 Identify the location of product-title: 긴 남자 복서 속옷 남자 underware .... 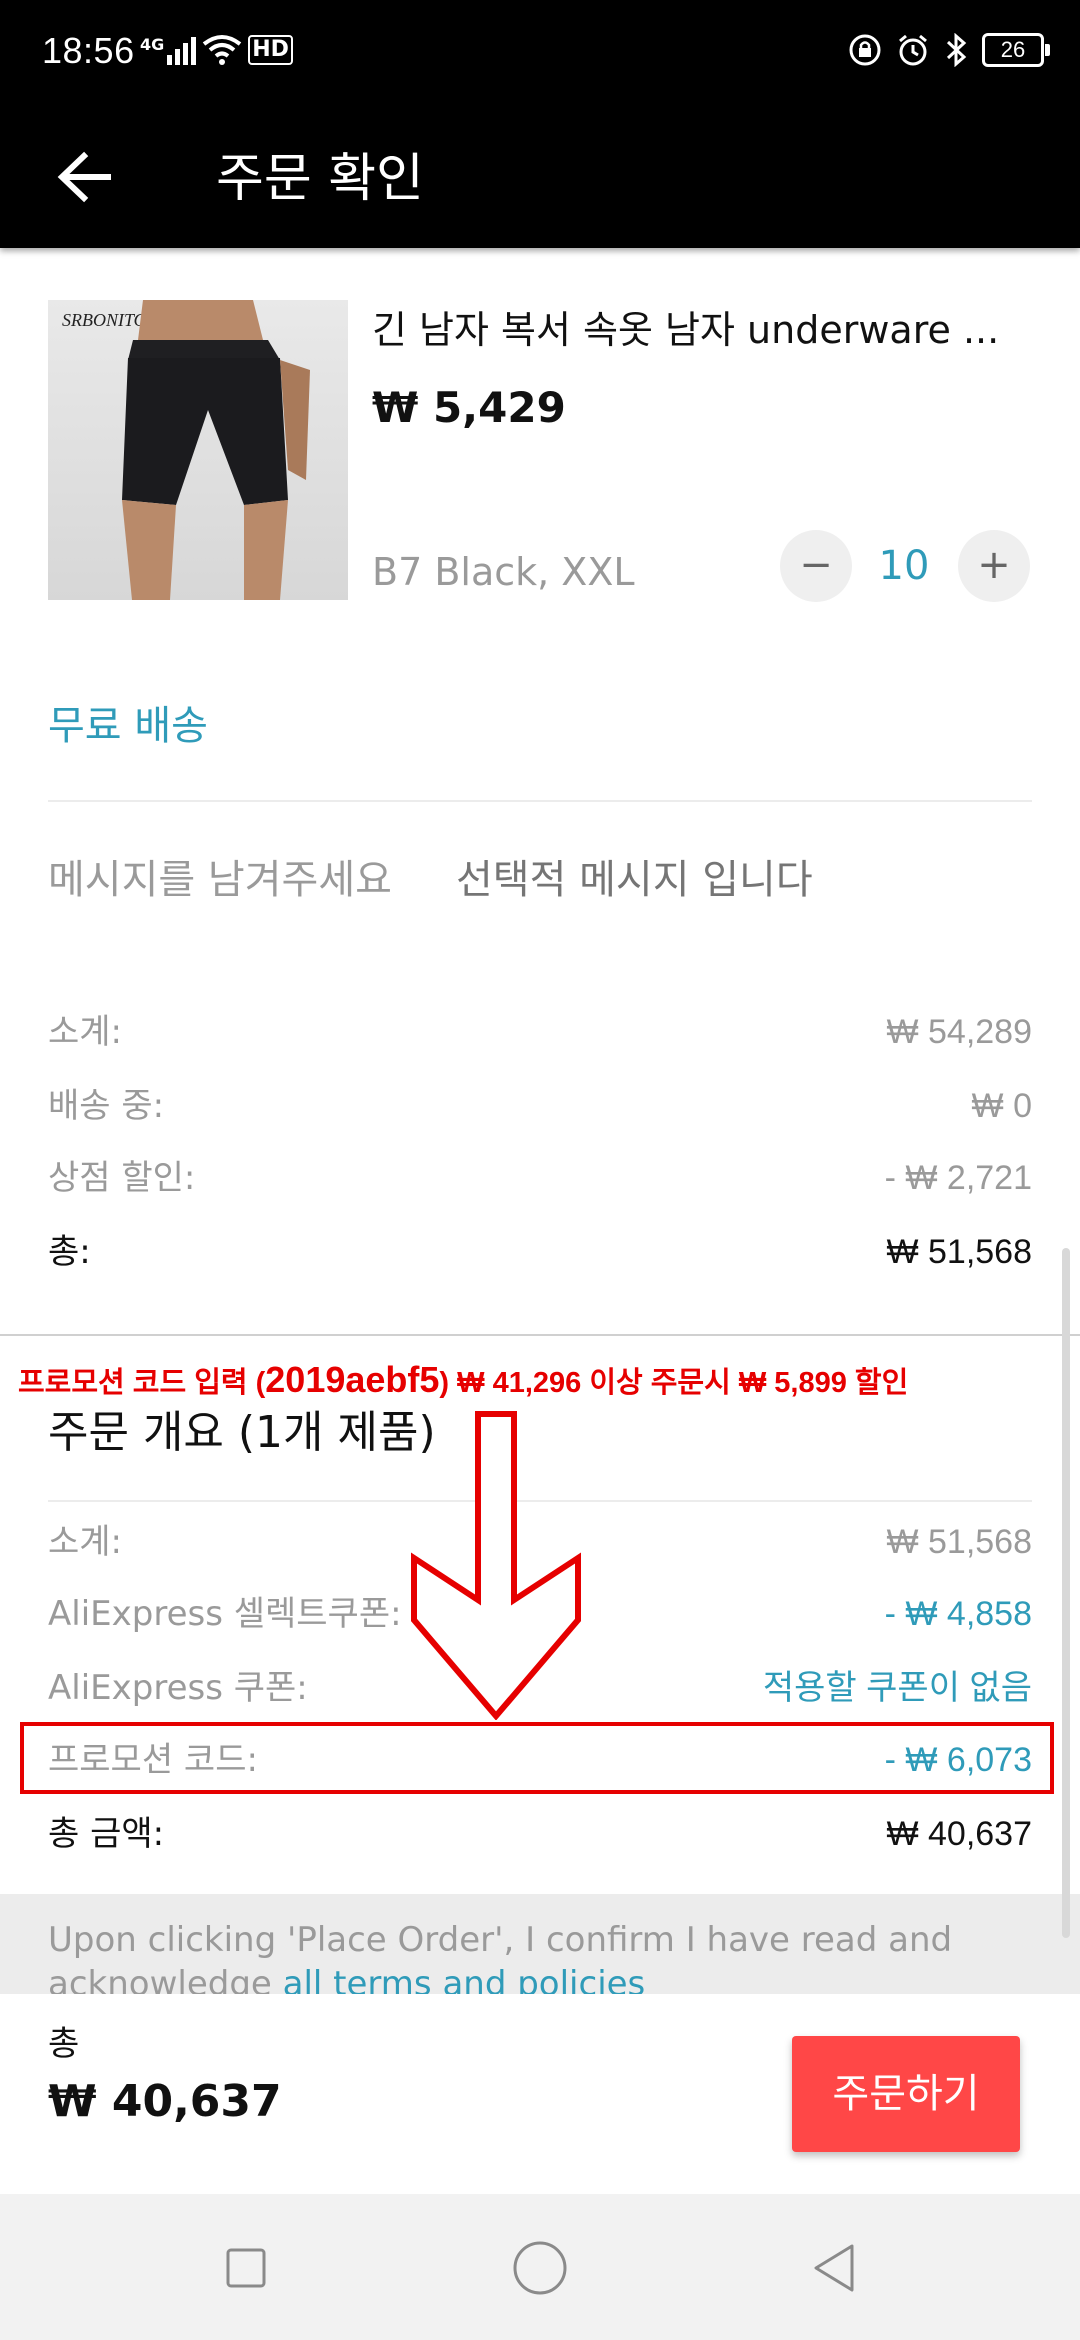
(697, 330).